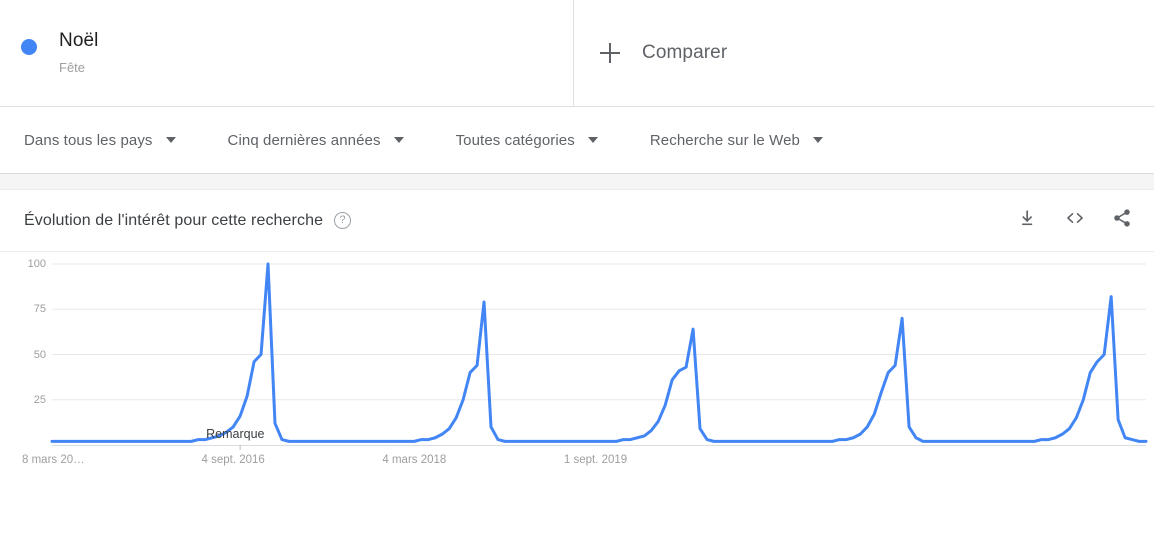 This screenshot has width=1154, height=550. Describe the element at coordinates (610, 53) in the screenshot. I see `plus-icon` at that location.